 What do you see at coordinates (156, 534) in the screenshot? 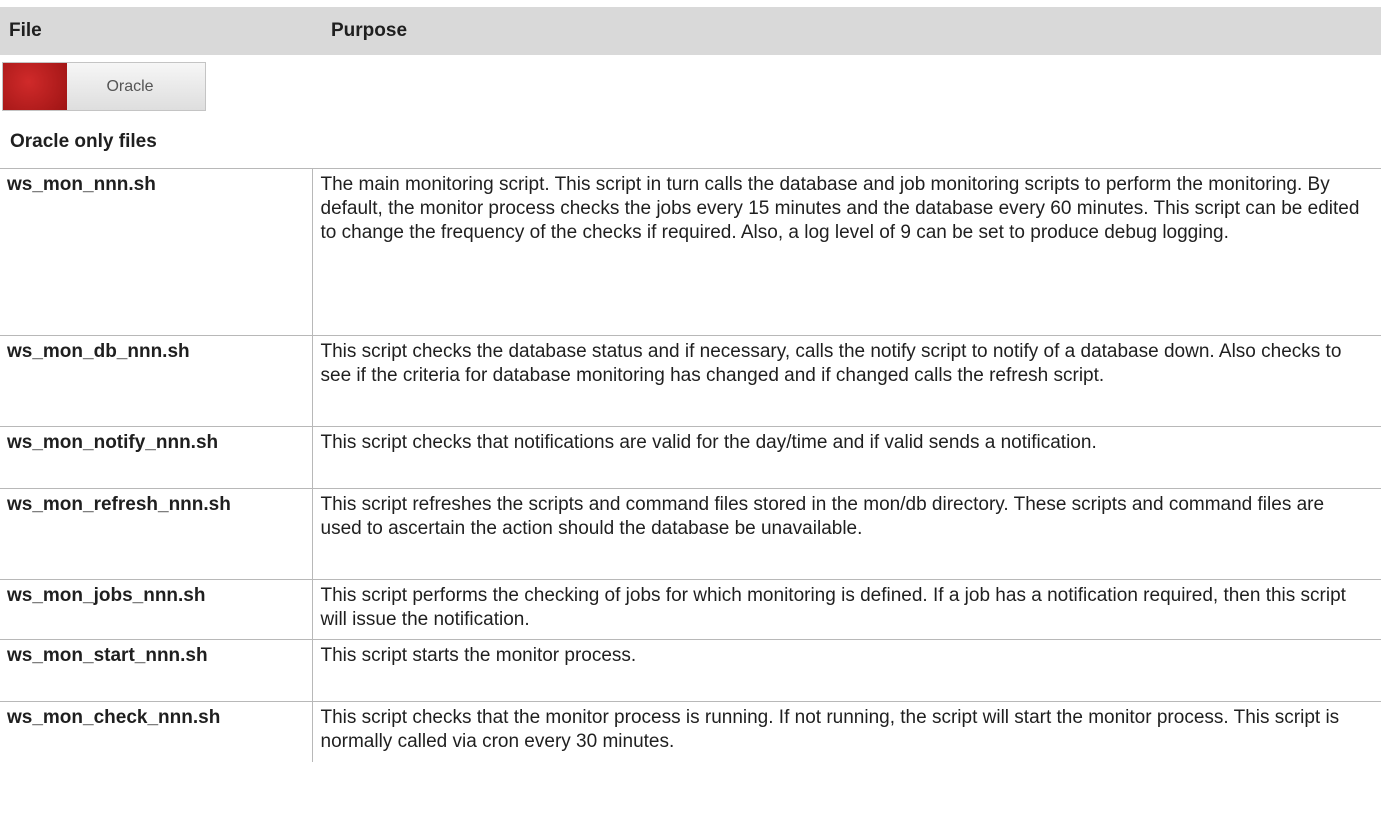
I see `file-name-cell: ws_mon_refresh_nnn.sh` at bounding box center [156, 534].